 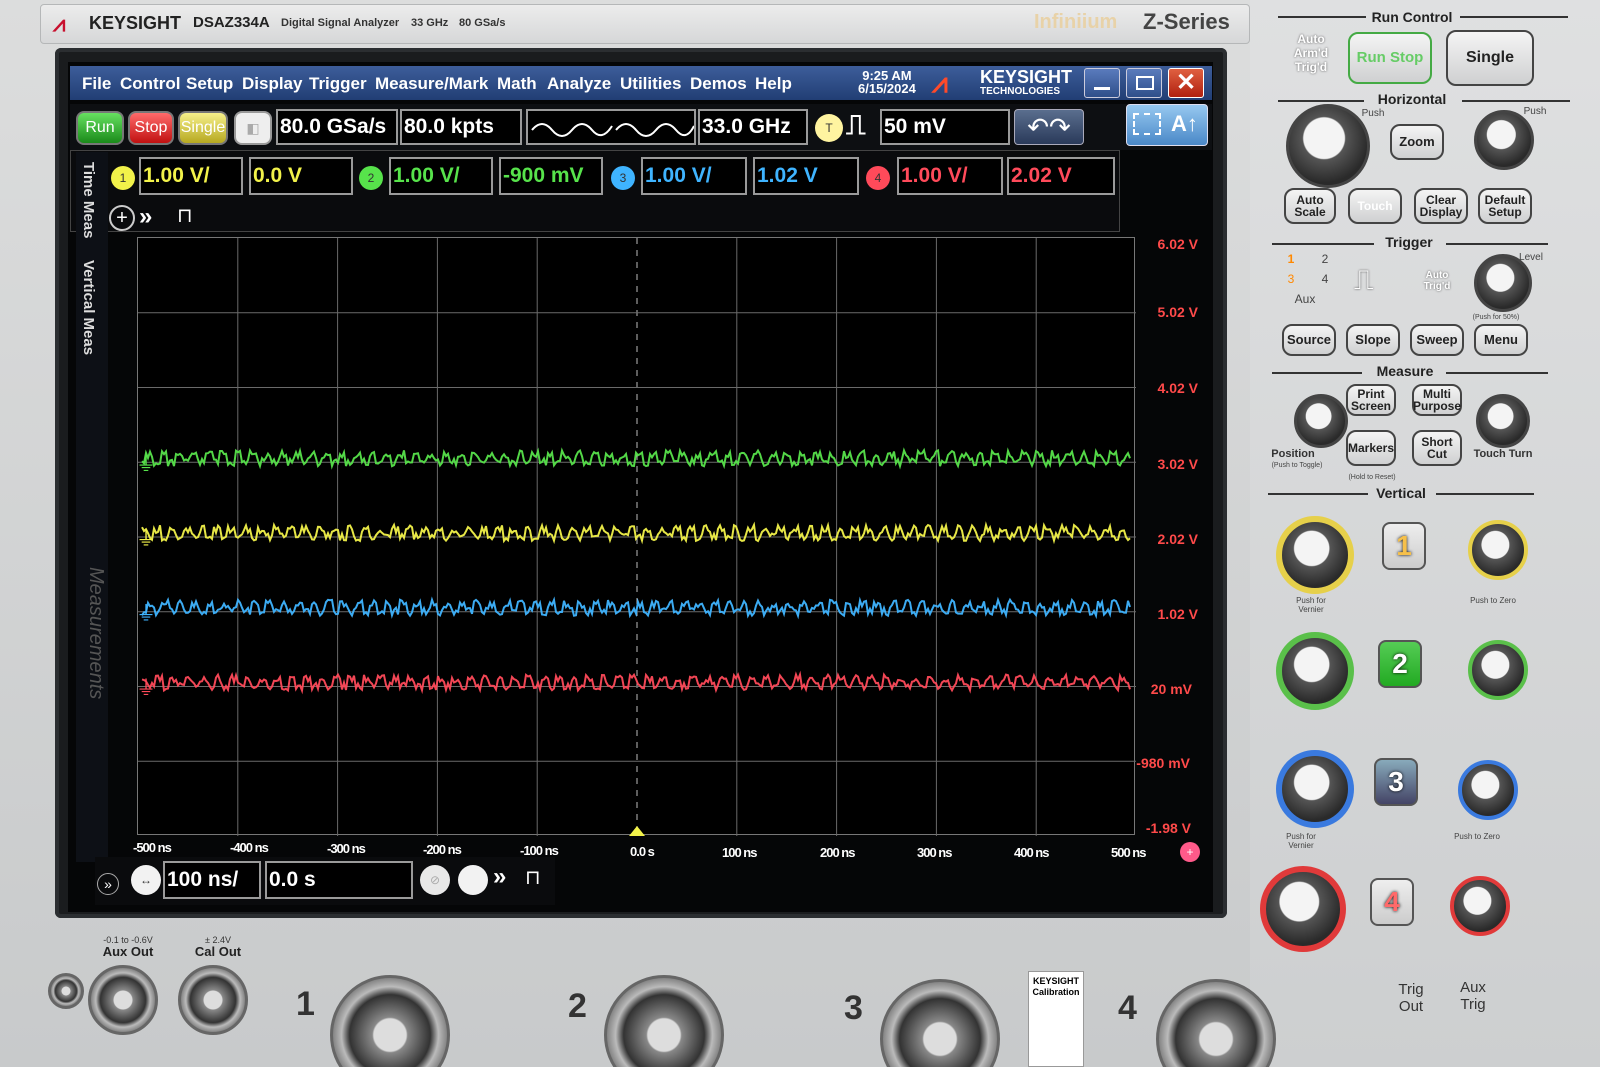 What do you see at coordinates (1291, 279) in the screenshot?
I see `trig-input-3: 3` at bounding box center [1291, 279].